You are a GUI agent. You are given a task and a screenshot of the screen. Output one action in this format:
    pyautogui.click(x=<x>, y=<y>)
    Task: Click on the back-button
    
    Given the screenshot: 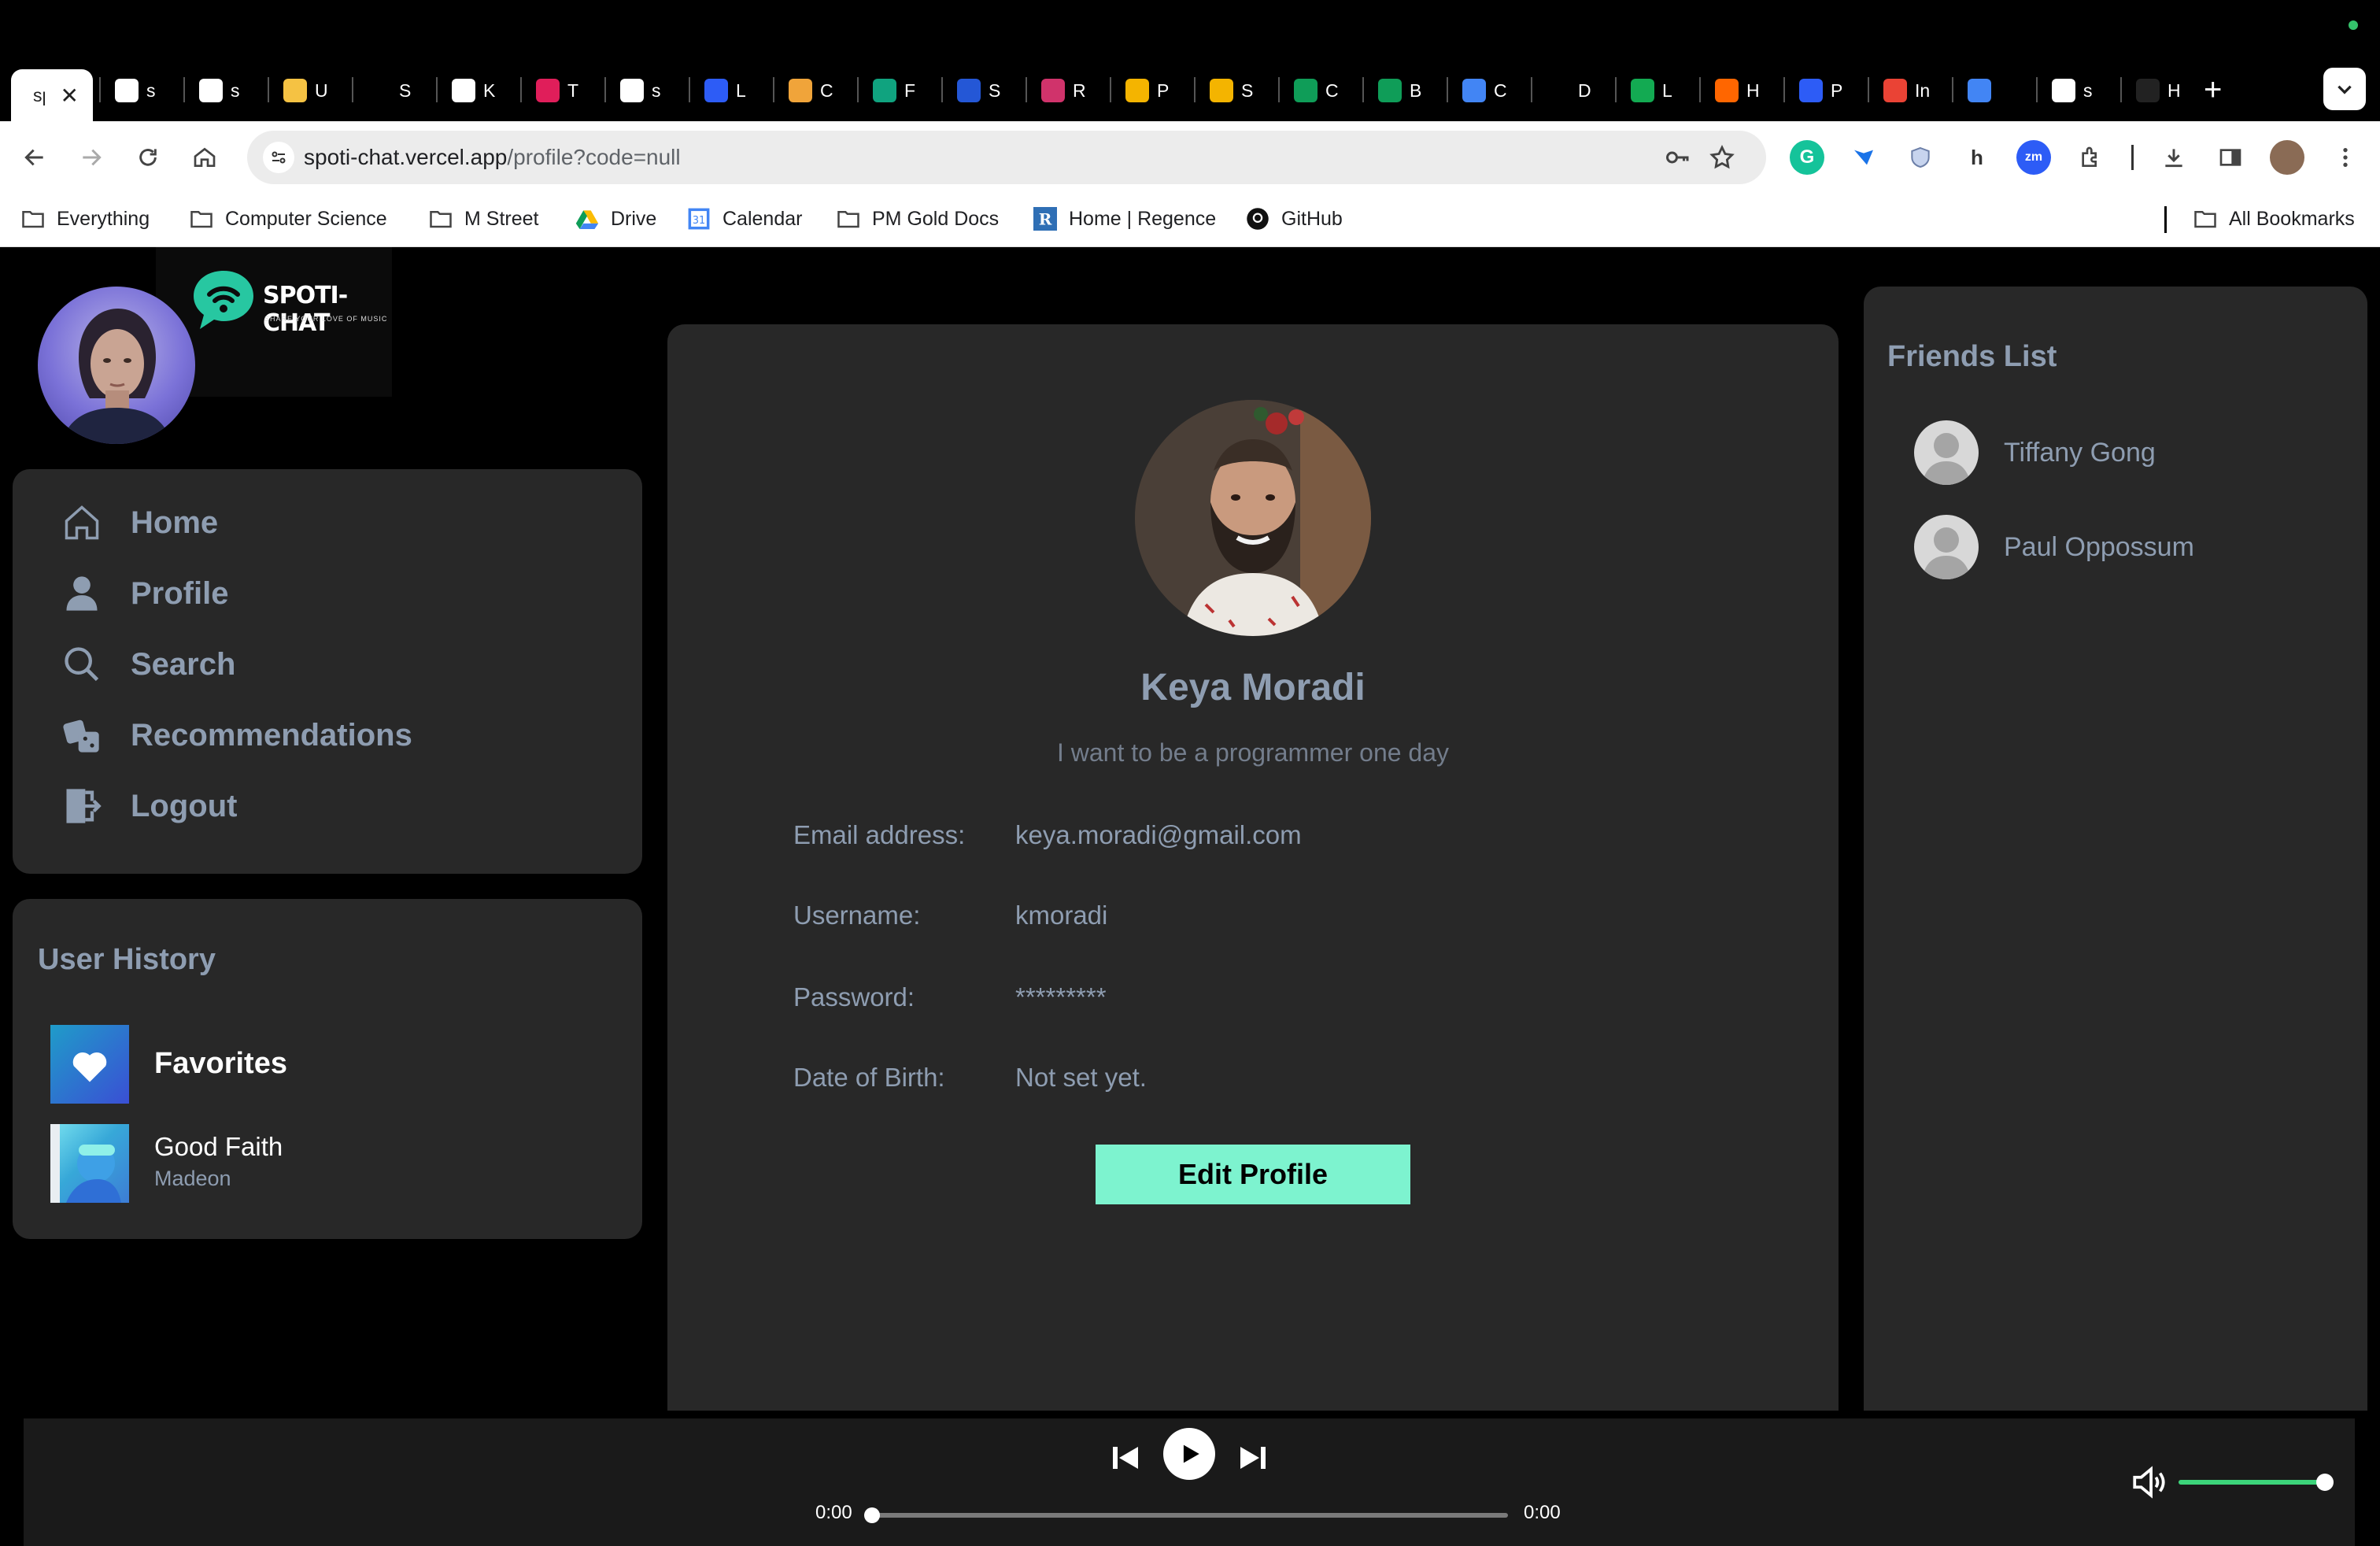 What is the action you would take?
    pyautogui.click(x=35, y=157)
    